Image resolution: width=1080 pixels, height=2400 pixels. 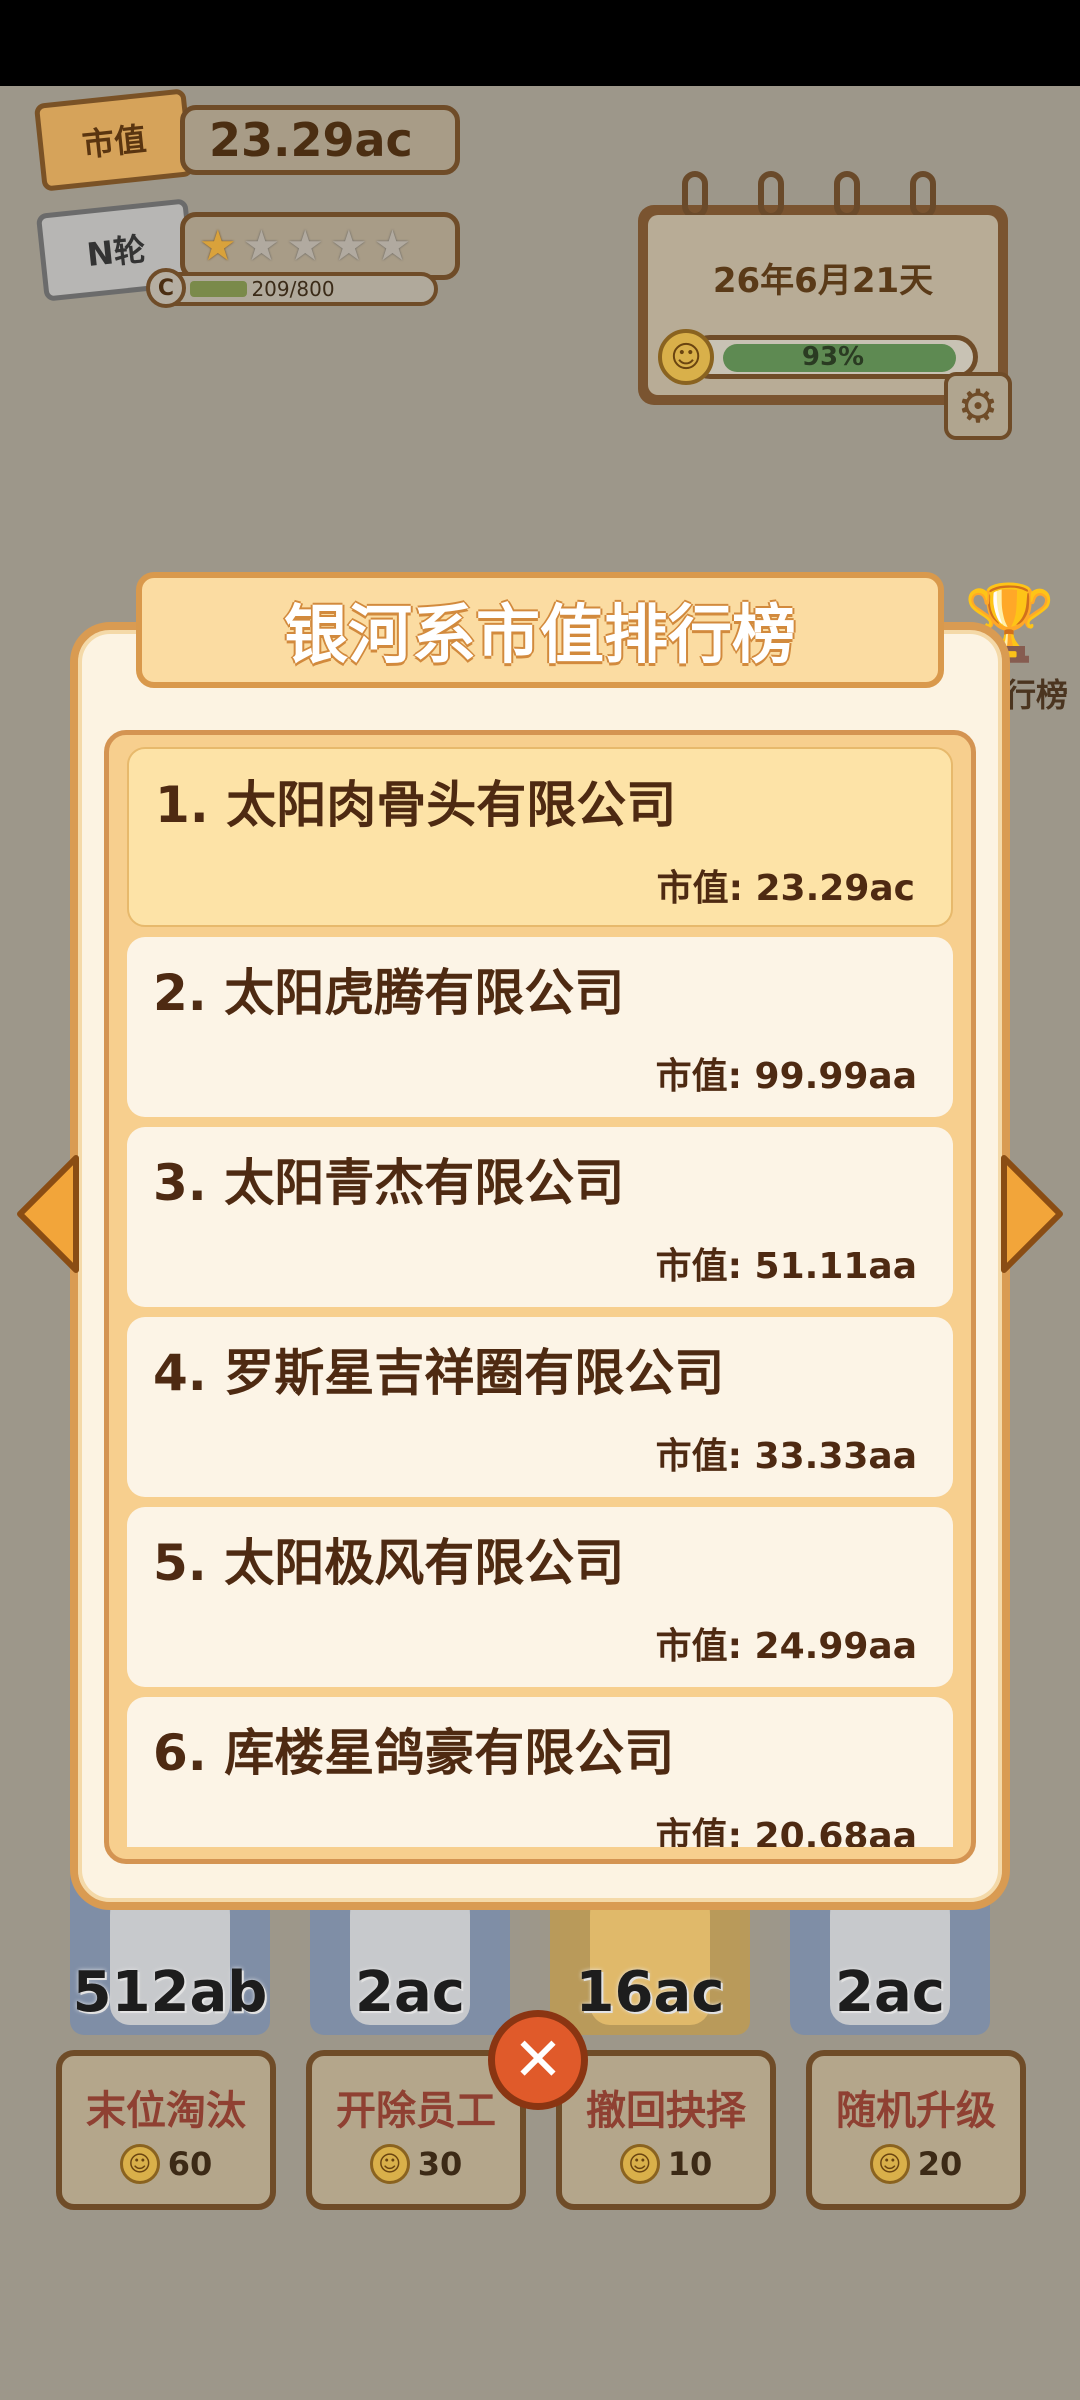 I want to click on modal-title: 银河系市值排行榜, so click(x=540, y=630).